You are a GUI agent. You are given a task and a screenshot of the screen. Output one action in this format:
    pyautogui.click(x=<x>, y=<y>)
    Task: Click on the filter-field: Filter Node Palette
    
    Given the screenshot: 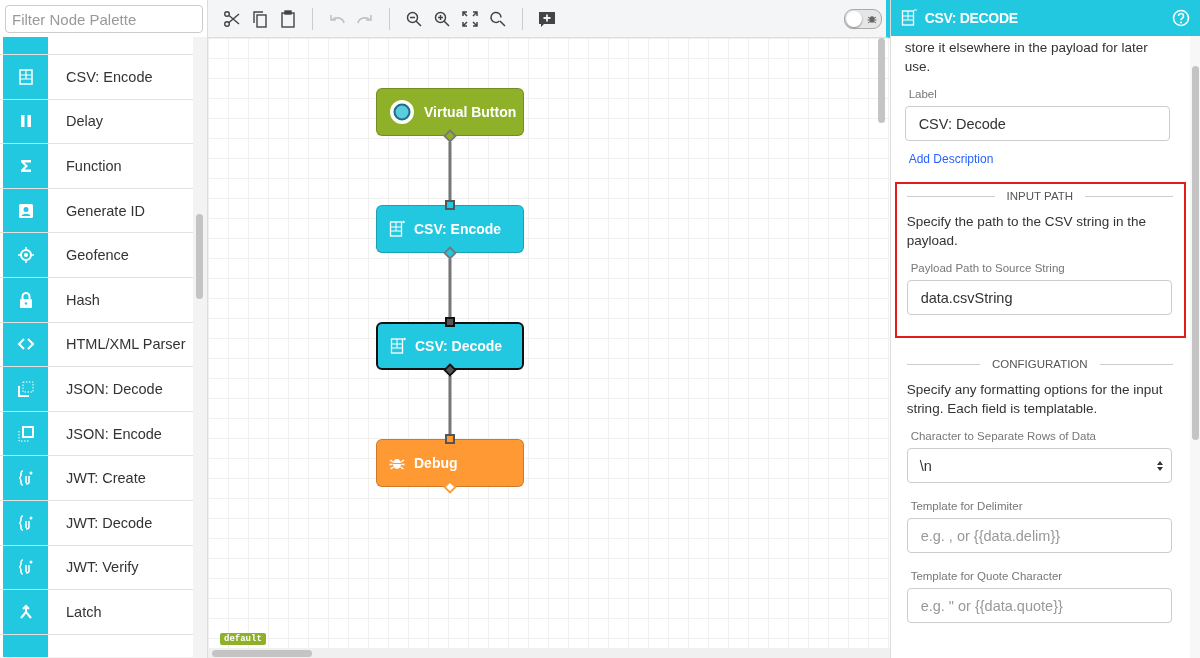 What is the action you would take?
    pyautogui.click(x=104, y=19)
    